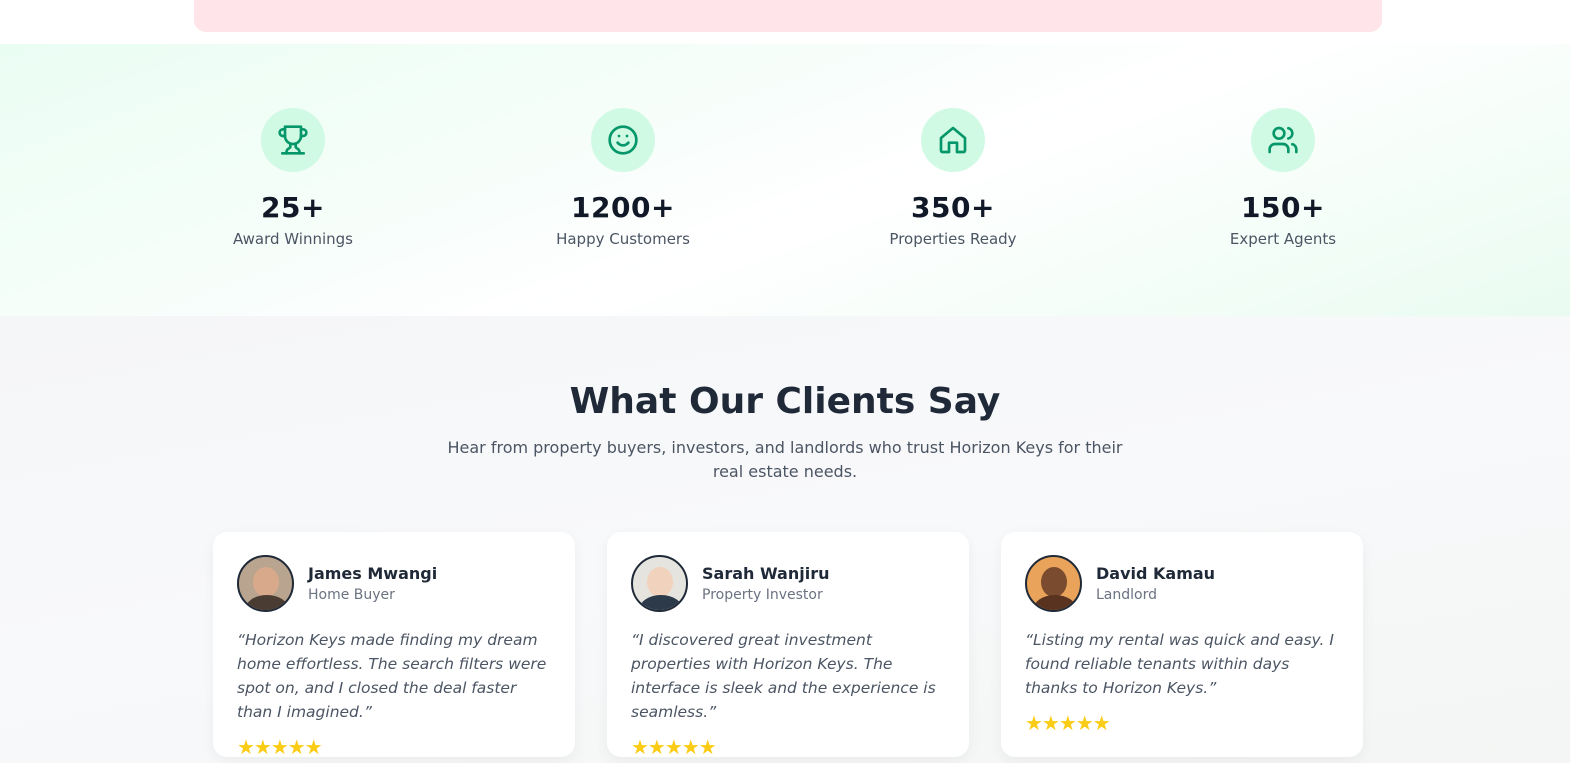 This screenshot has height=763, width=1570. I want to click on stat-value: 25+, so click(293, 207).